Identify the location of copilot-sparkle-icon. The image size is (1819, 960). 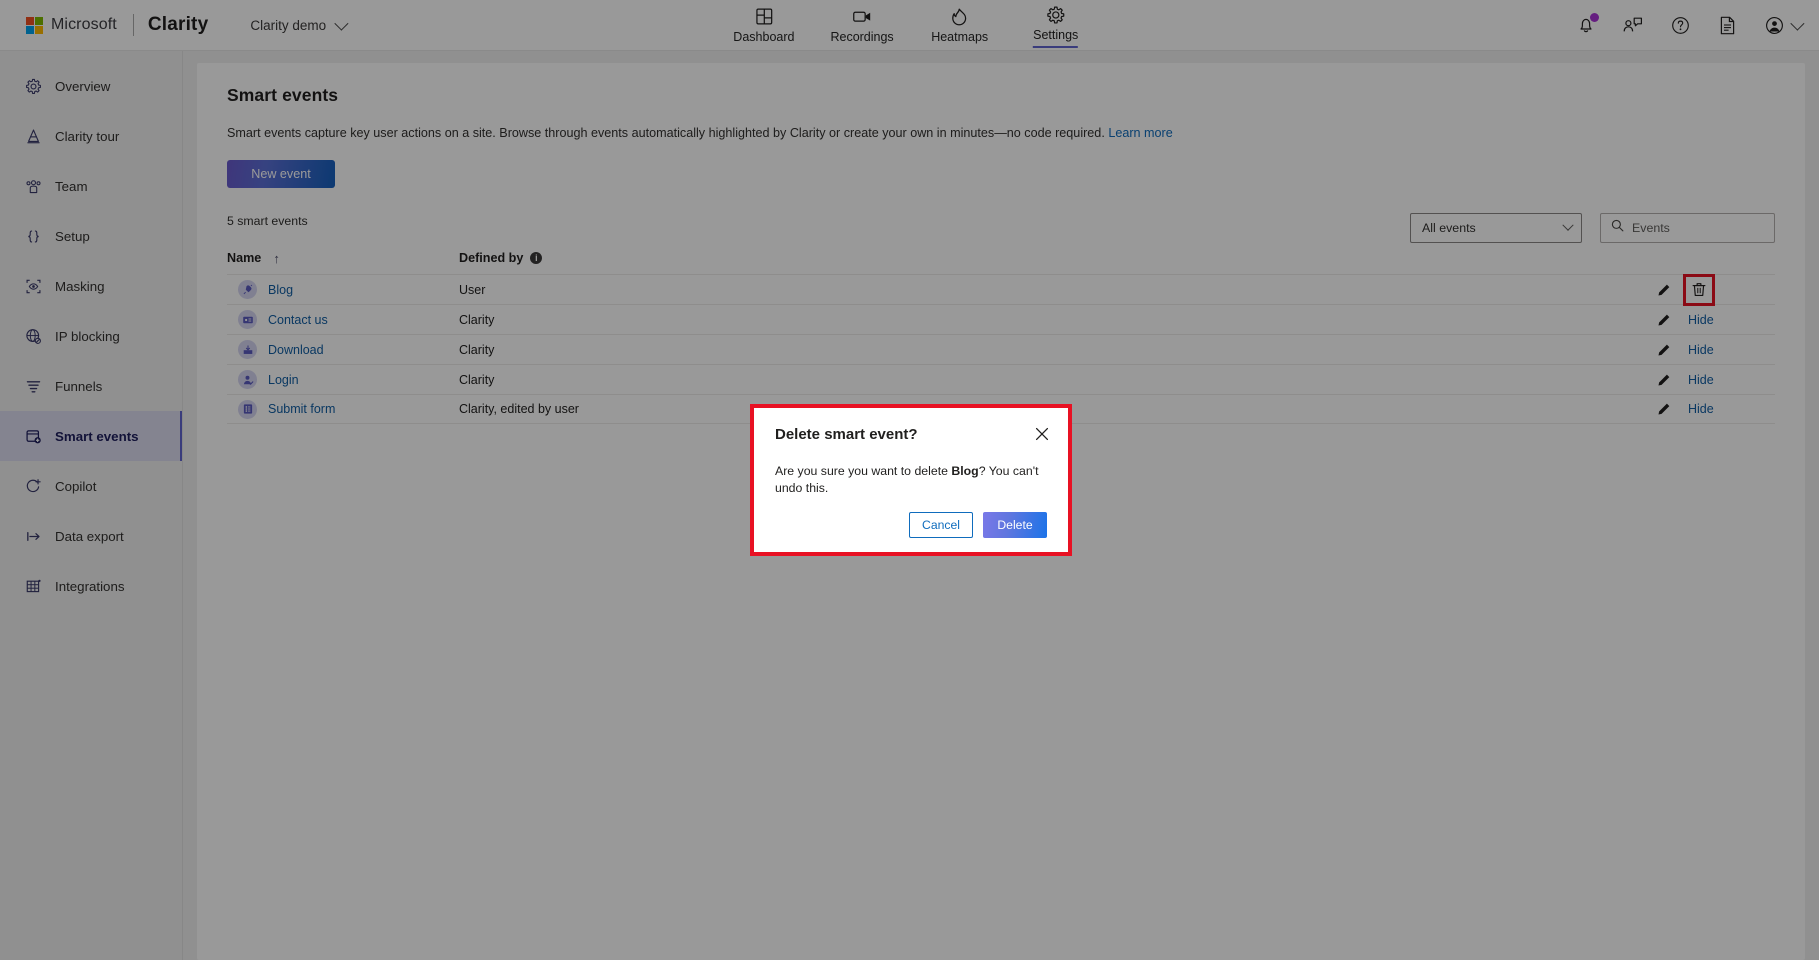
(33, 486).